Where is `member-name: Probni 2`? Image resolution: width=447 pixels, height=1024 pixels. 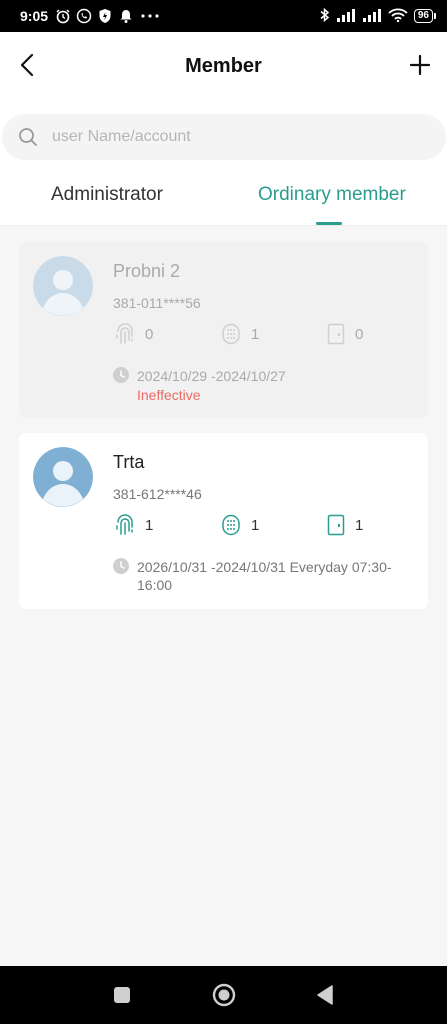 member-name: Probni 2 is located at coordinates (147, 271).